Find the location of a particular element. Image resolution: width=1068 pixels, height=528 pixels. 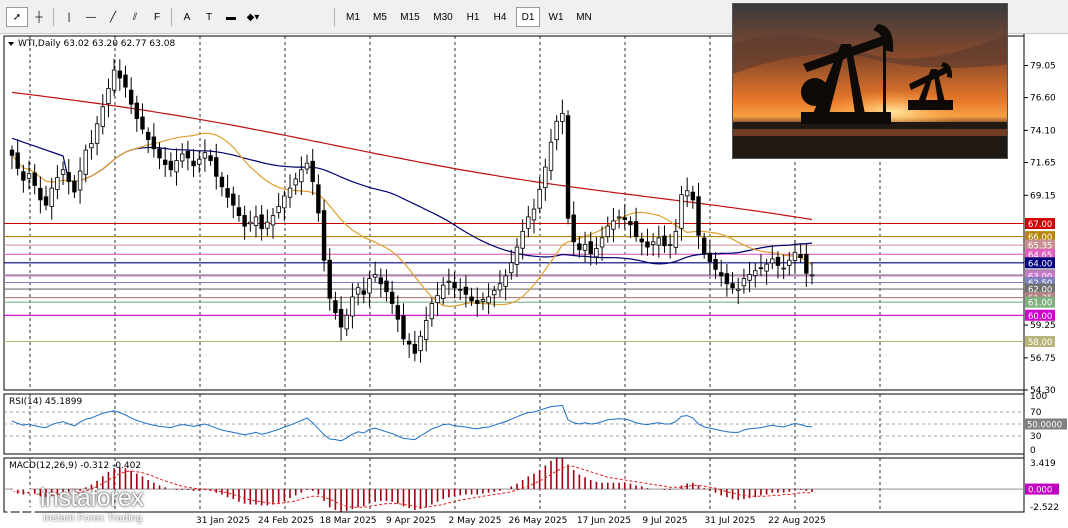

logo-text: instaforex is located at coordinates (92, 498).